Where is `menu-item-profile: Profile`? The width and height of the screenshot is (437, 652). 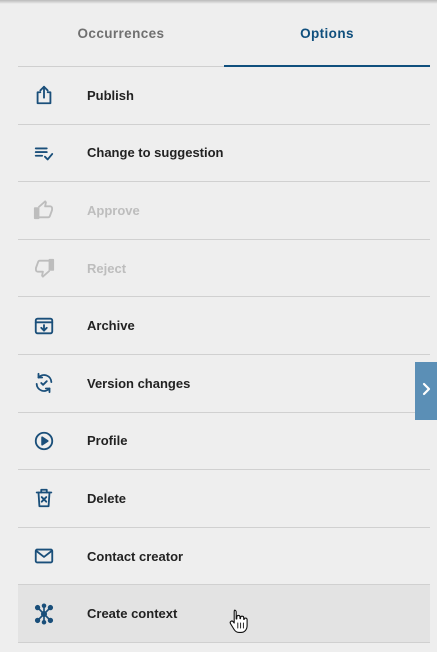
menu-item-profile: Profile is located at coordinates (224, 442).